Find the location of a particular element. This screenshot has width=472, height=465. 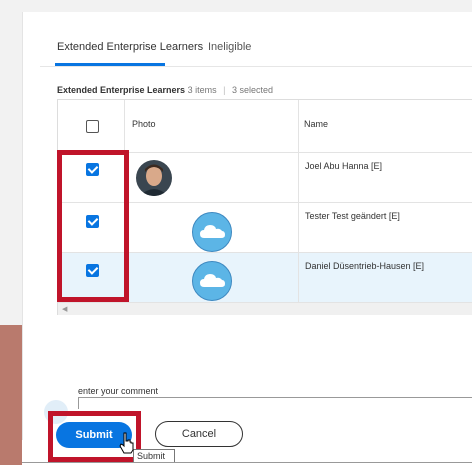

submit-tooltip: Submit is located at coordinates (154, 456).